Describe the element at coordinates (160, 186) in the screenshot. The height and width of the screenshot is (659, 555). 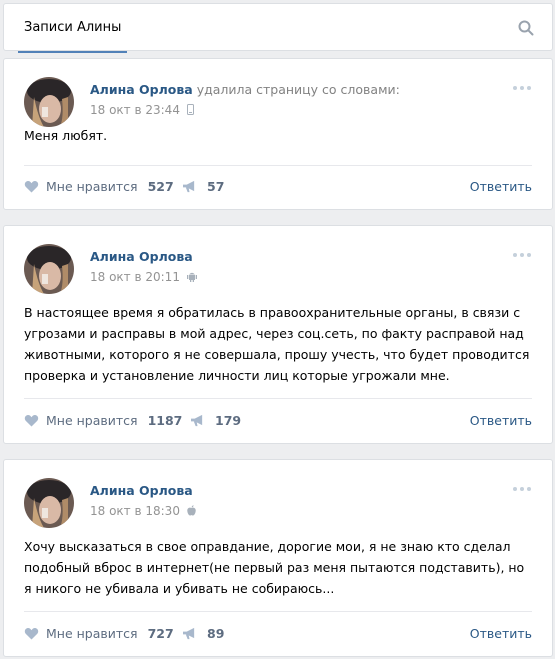
I see `like-count: 527` at that location.